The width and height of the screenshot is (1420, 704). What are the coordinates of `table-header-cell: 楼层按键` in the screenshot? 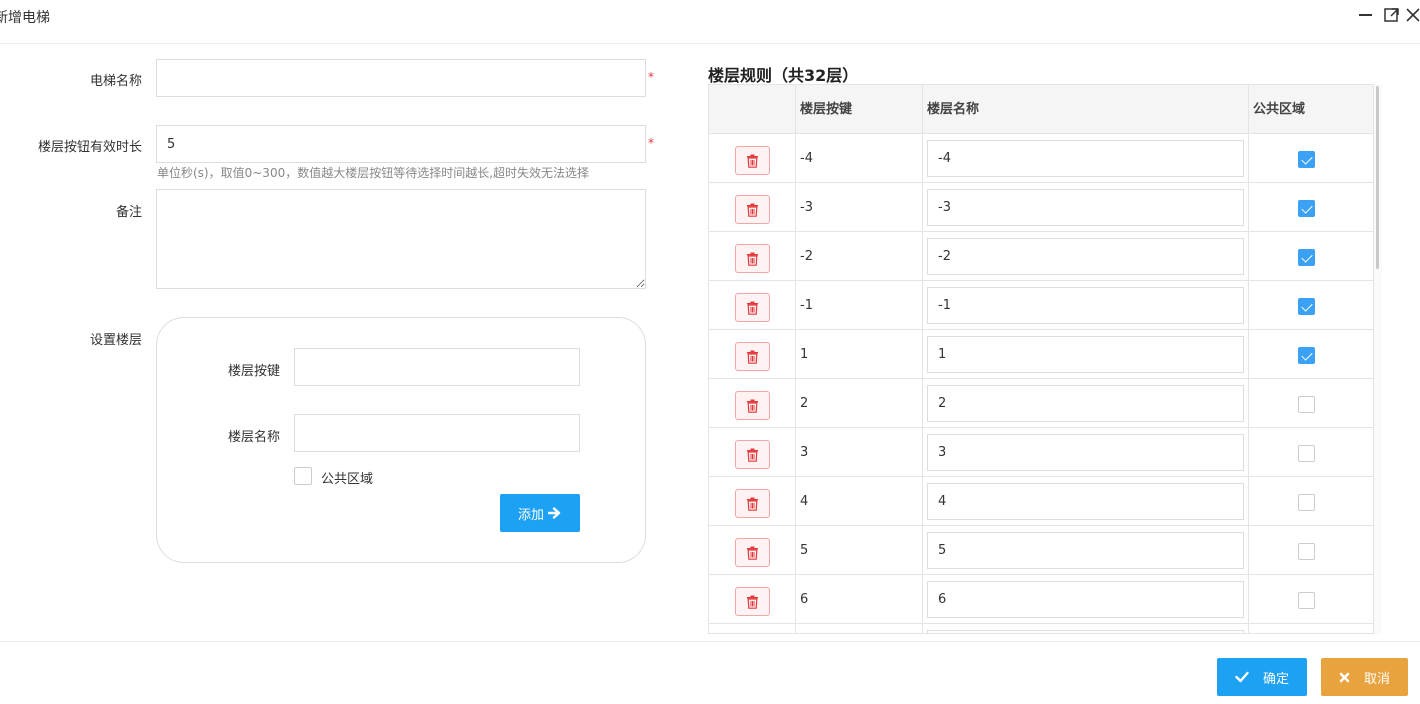 It's located at (826, 109).